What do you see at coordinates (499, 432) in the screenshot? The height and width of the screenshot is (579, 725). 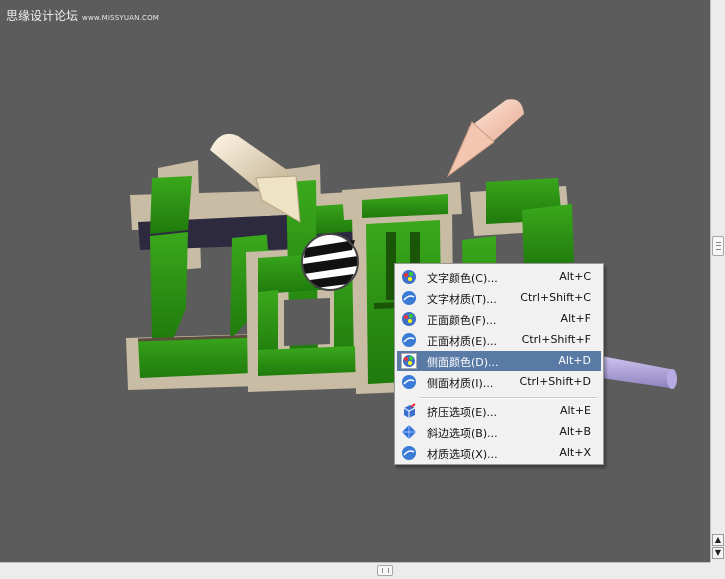 I see `menu-item-bevel-options: 斜边选项(B)... Alt+B` at bounding box center [499, 432].